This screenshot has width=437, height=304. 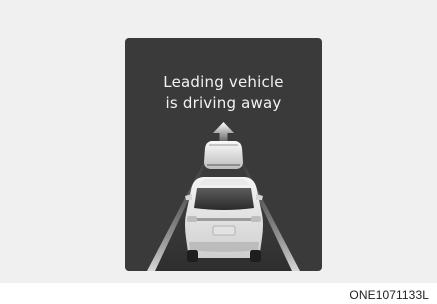 What do you see at coordinates (224, 219) in the screenshot?
I see `own-vehicle-rear-icon` at bounding box center [224, 219].